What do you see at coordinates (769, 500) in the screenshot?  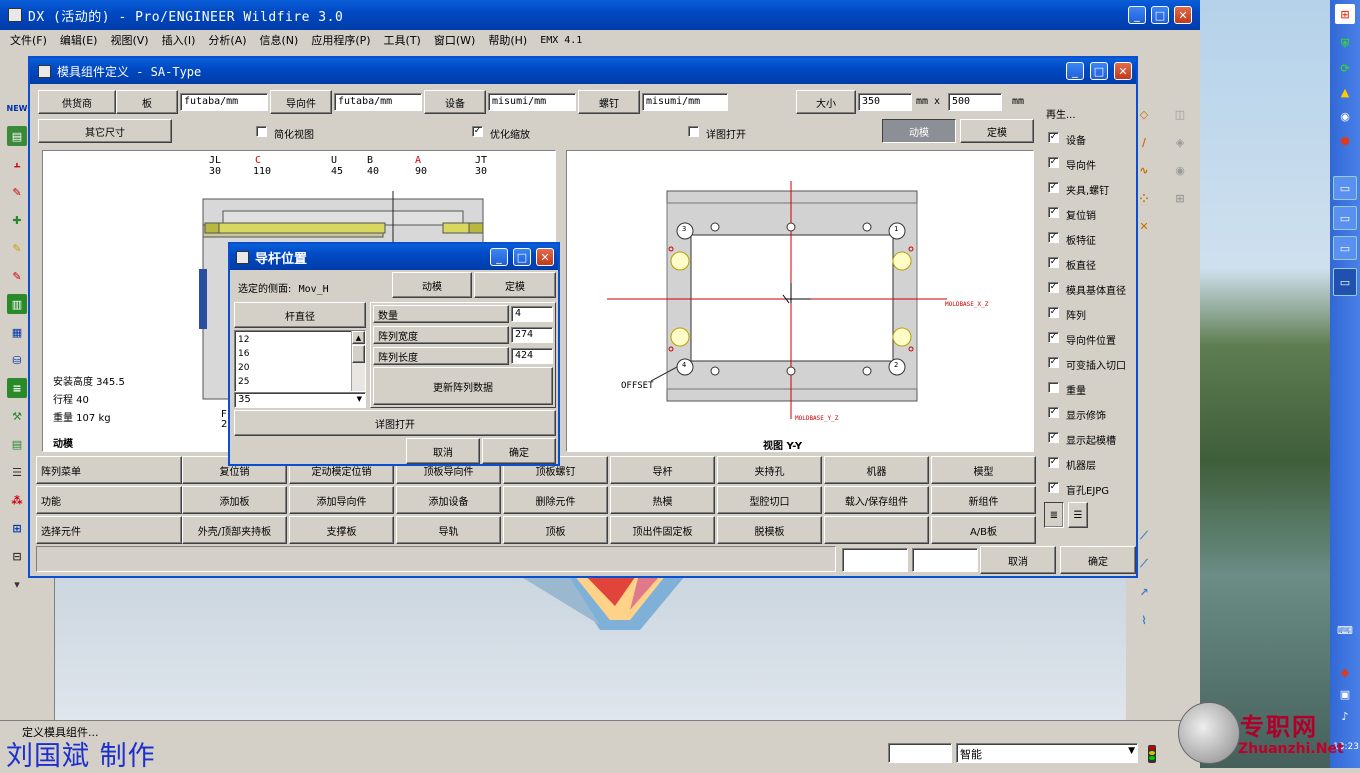 I see `row-button: 型腔切口` at bounding box center [769, 500].